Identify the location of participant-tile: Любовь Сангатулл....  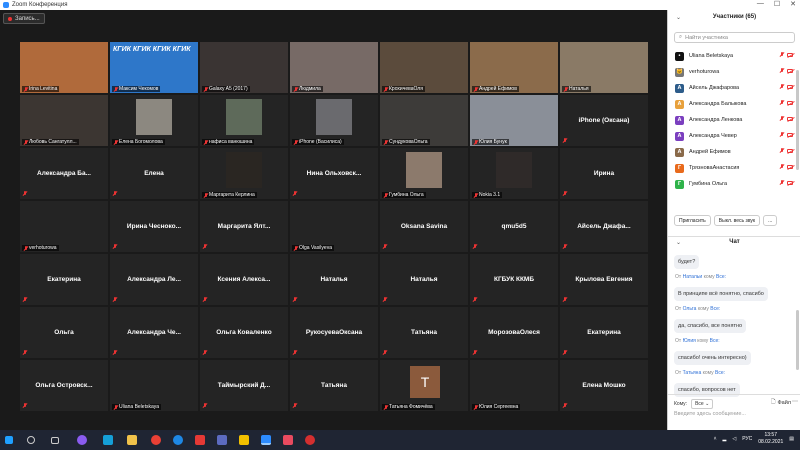
(64, 120).